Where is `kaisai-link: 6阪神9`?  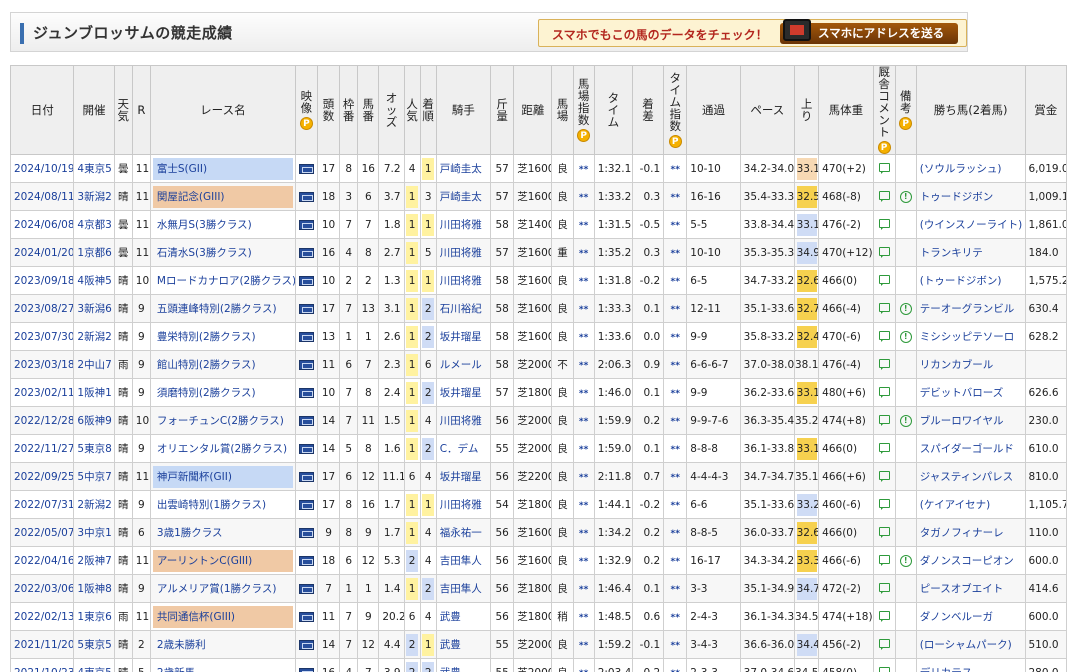 kaisai-link: 6阪神9 is located at coordinates (94, 421).